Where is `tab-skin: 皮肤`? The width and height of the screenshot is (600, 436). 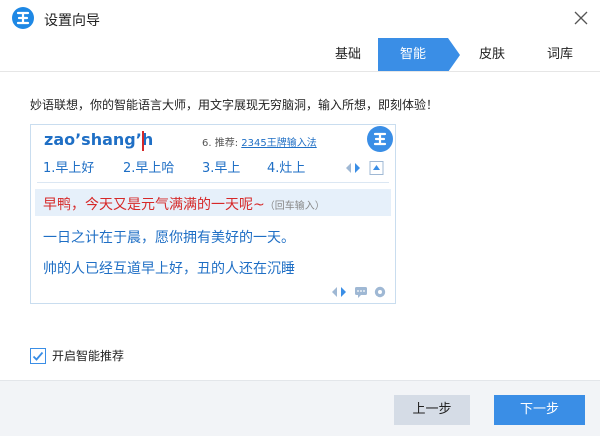 tab-skin: 皮肤 is located at coordinates (492, 55).